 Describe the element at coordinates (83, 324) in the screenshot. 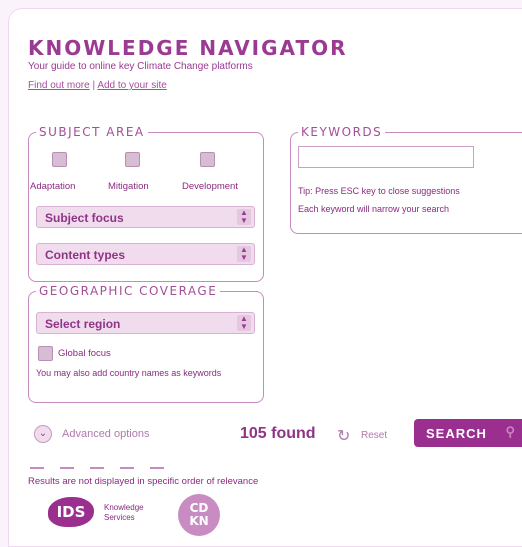

I see `region-value: Select region` at that location.